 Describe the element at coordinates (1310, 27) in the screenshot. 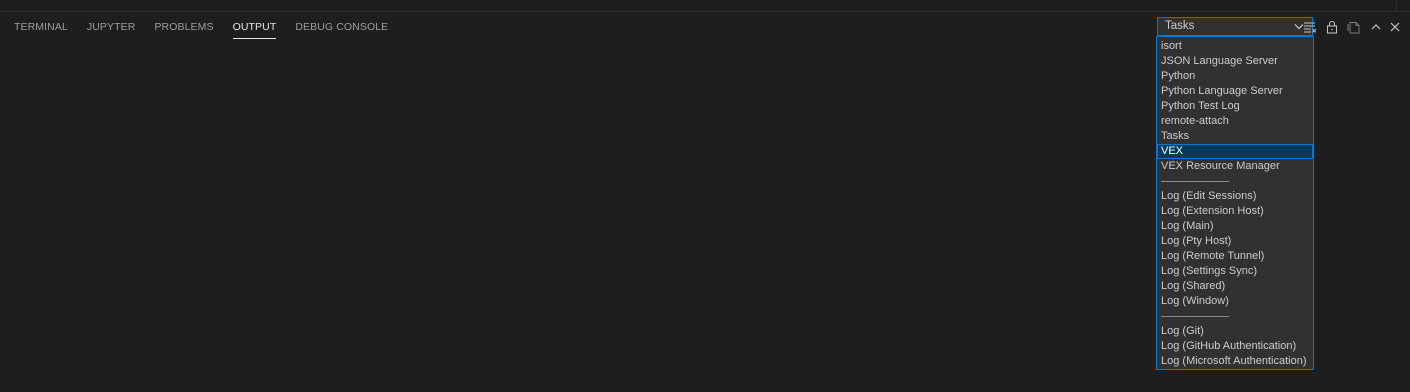

I see `clear-output-icon` at that location.